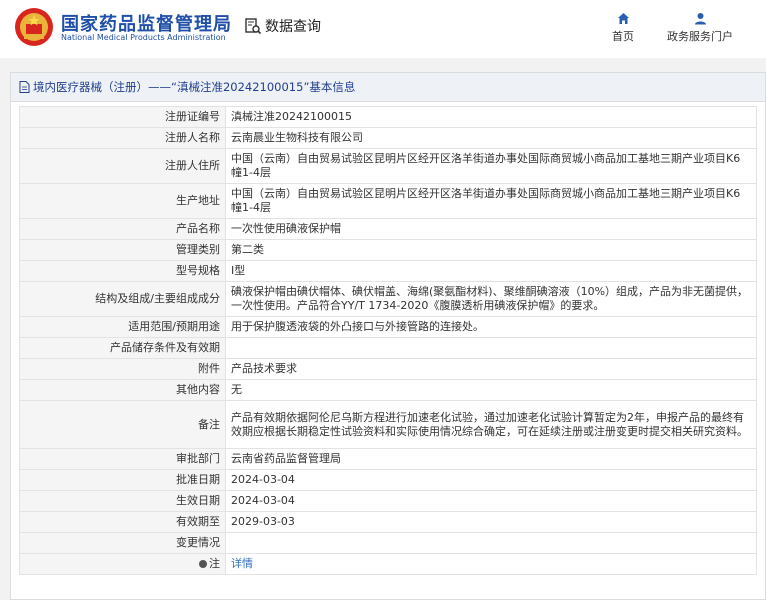 Image resolution: width=766 pixels, height=600 pixels. I want to click on note-value-cell: 详情, so click(491, 564).